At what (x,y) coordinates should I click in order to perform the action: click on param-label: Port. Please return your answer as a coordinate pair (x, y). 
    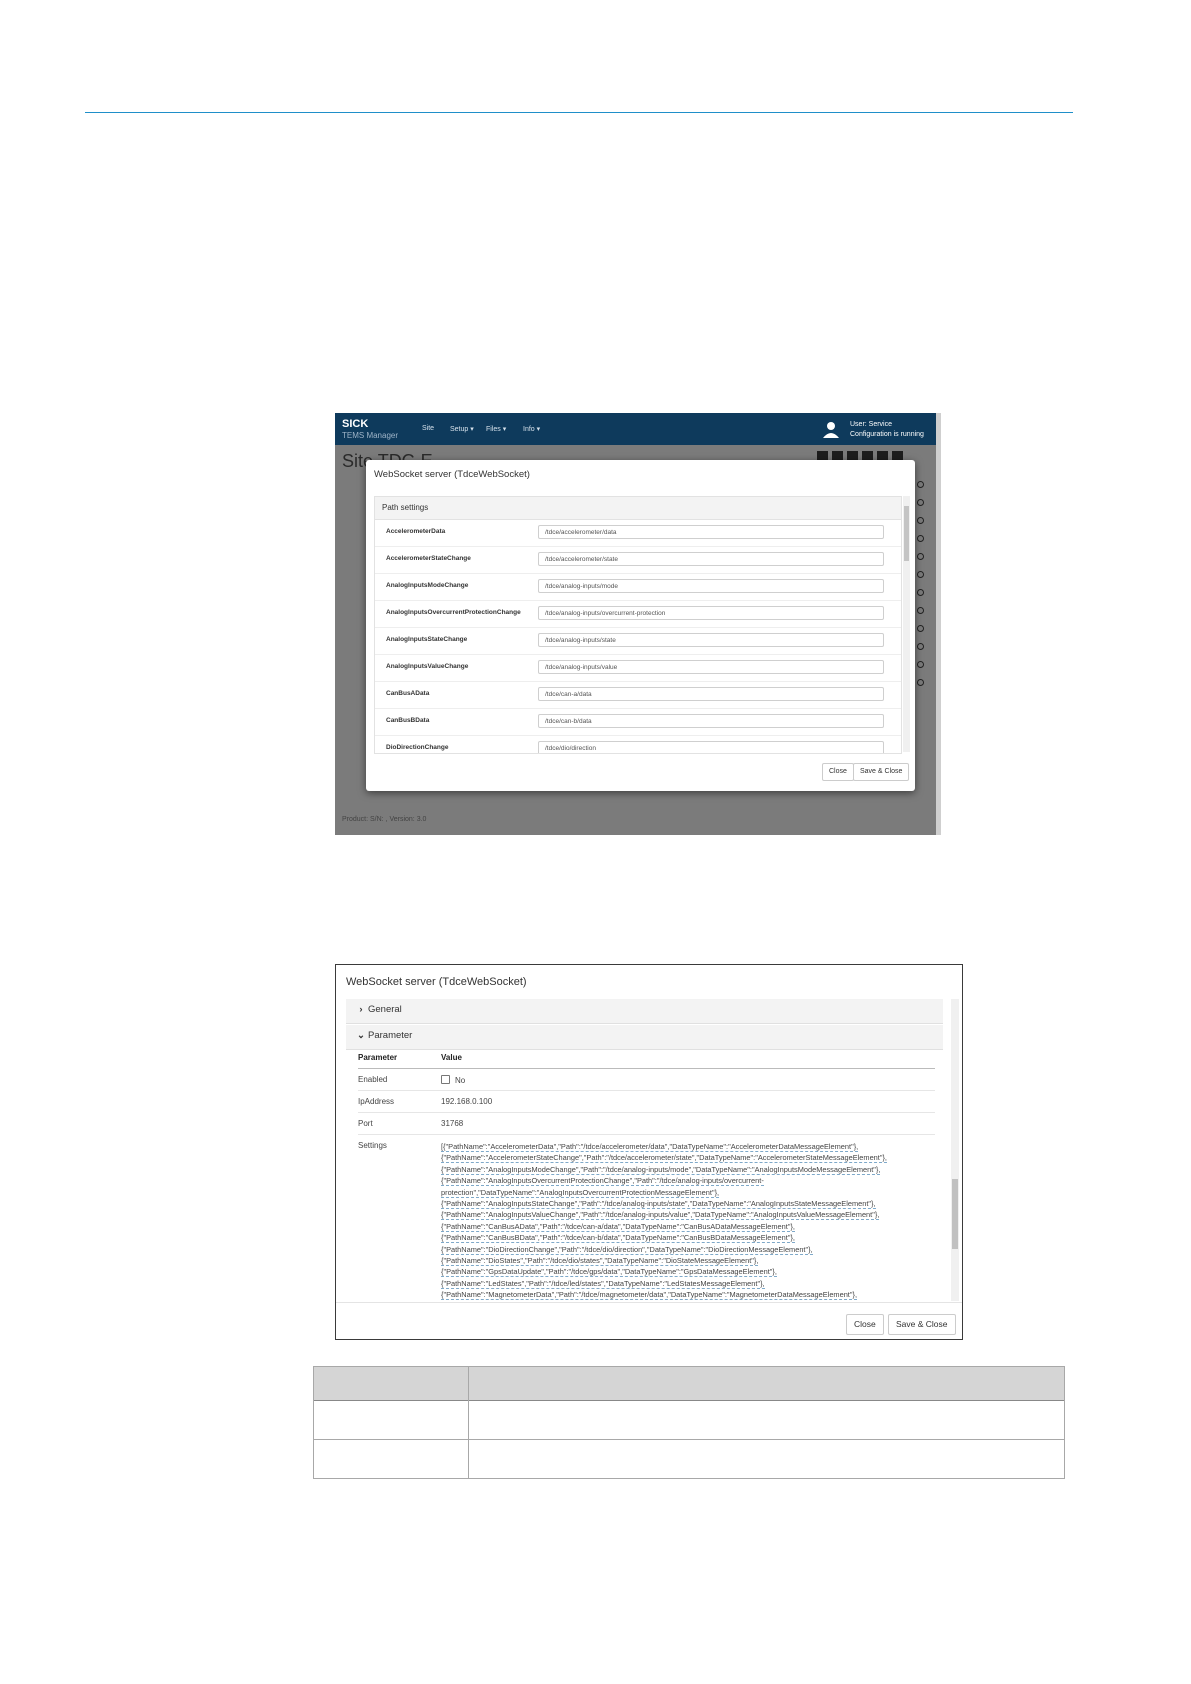
    Looking at the image, I should click on (365, 1123).